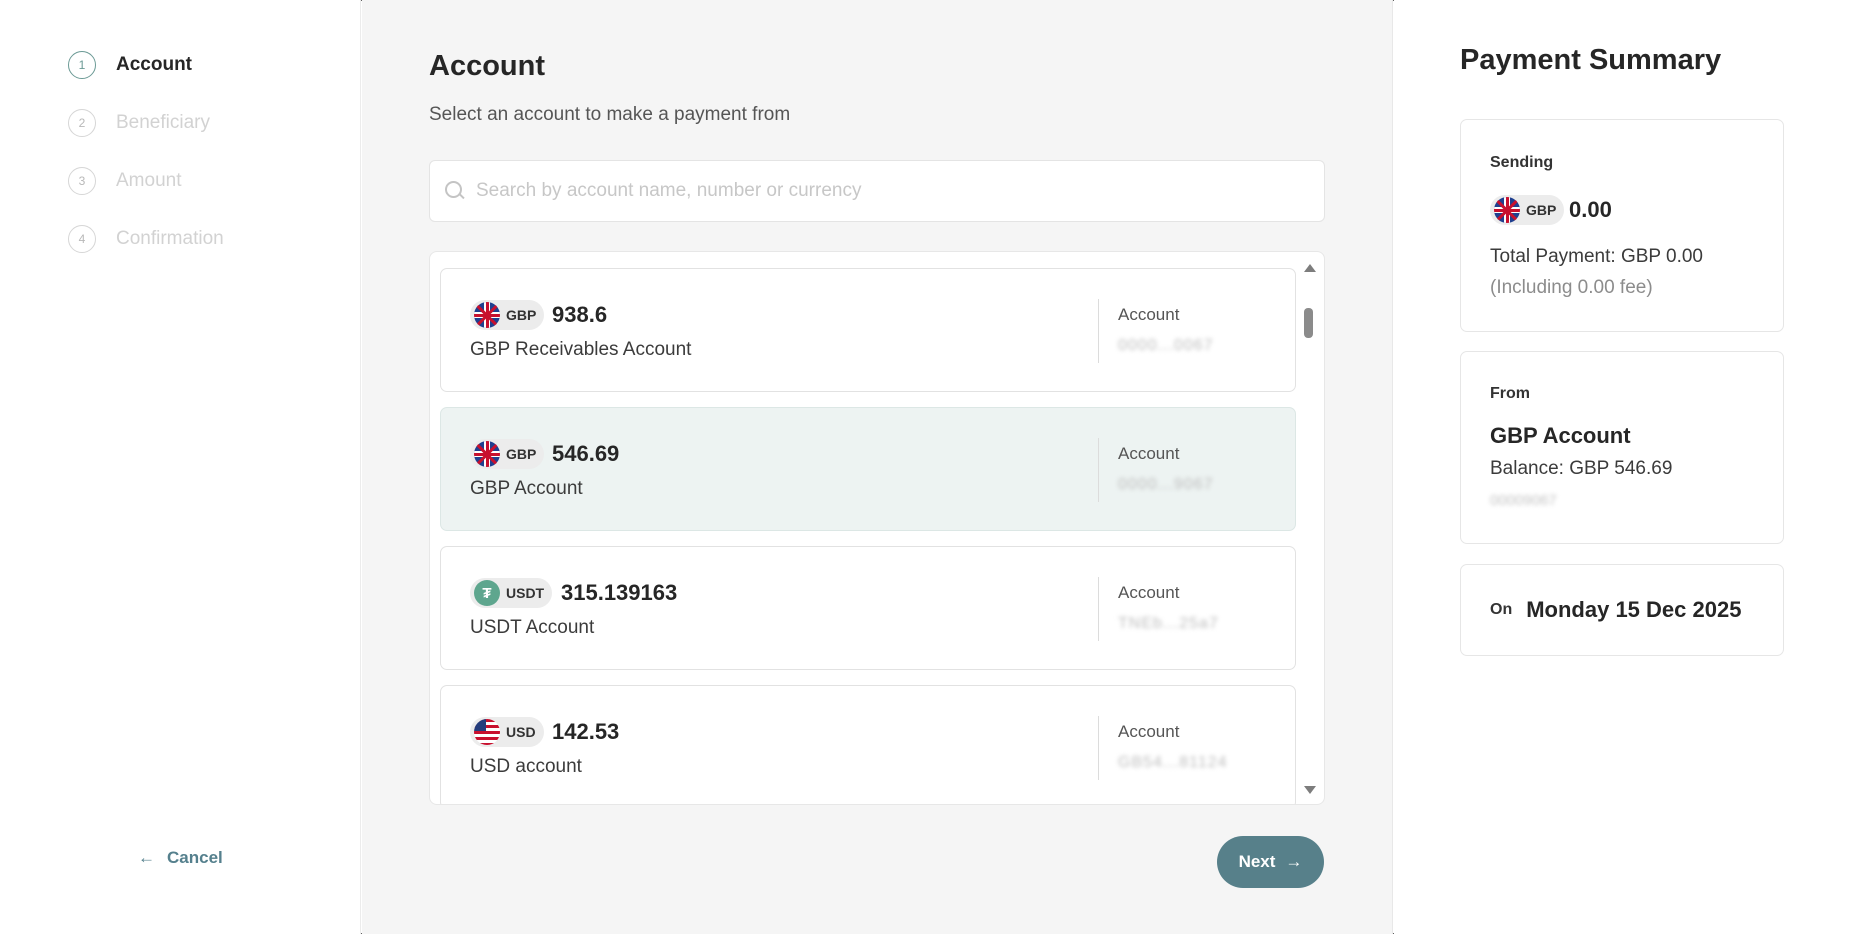  Describe the element at coordinates (586, 731) in the screenshot. I see `account-balance: 142.53` at that location.